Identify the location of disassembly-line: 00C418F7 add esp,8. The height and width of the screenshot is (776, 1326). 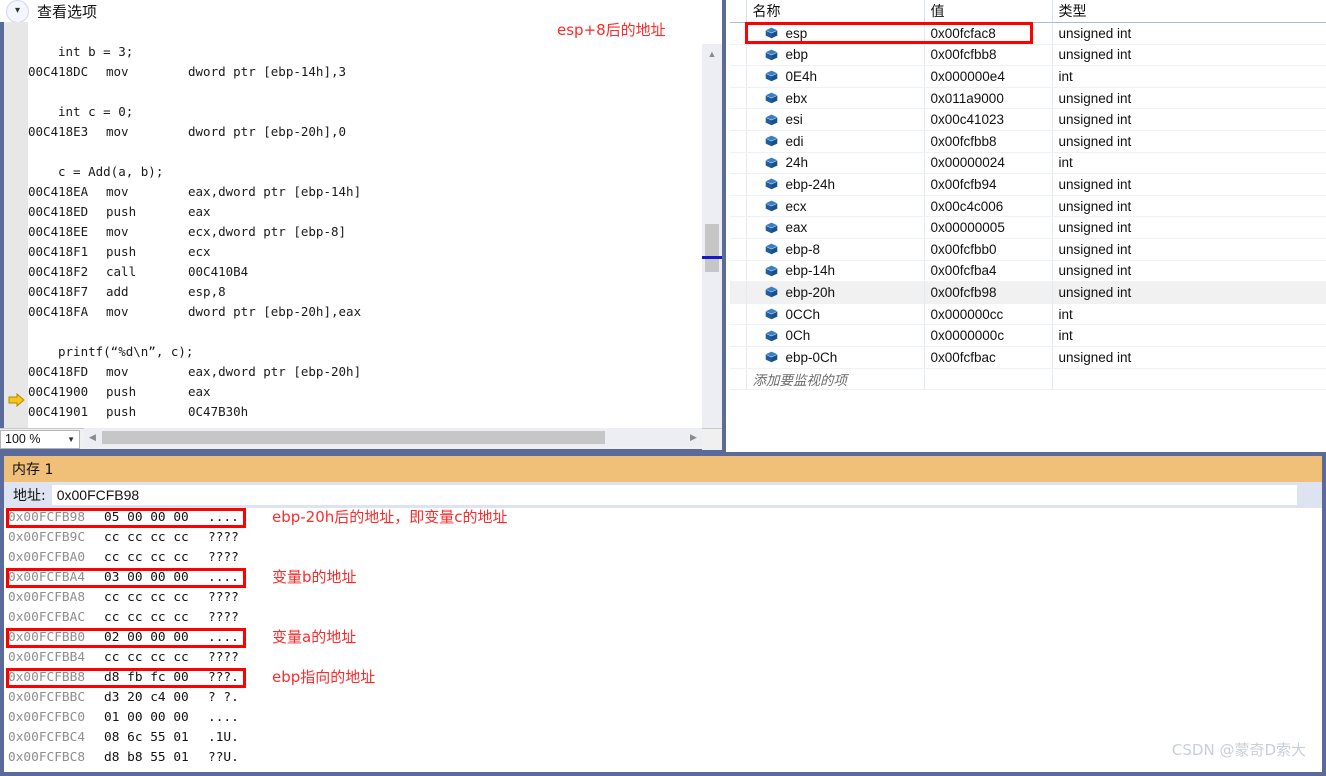
(364, 292).